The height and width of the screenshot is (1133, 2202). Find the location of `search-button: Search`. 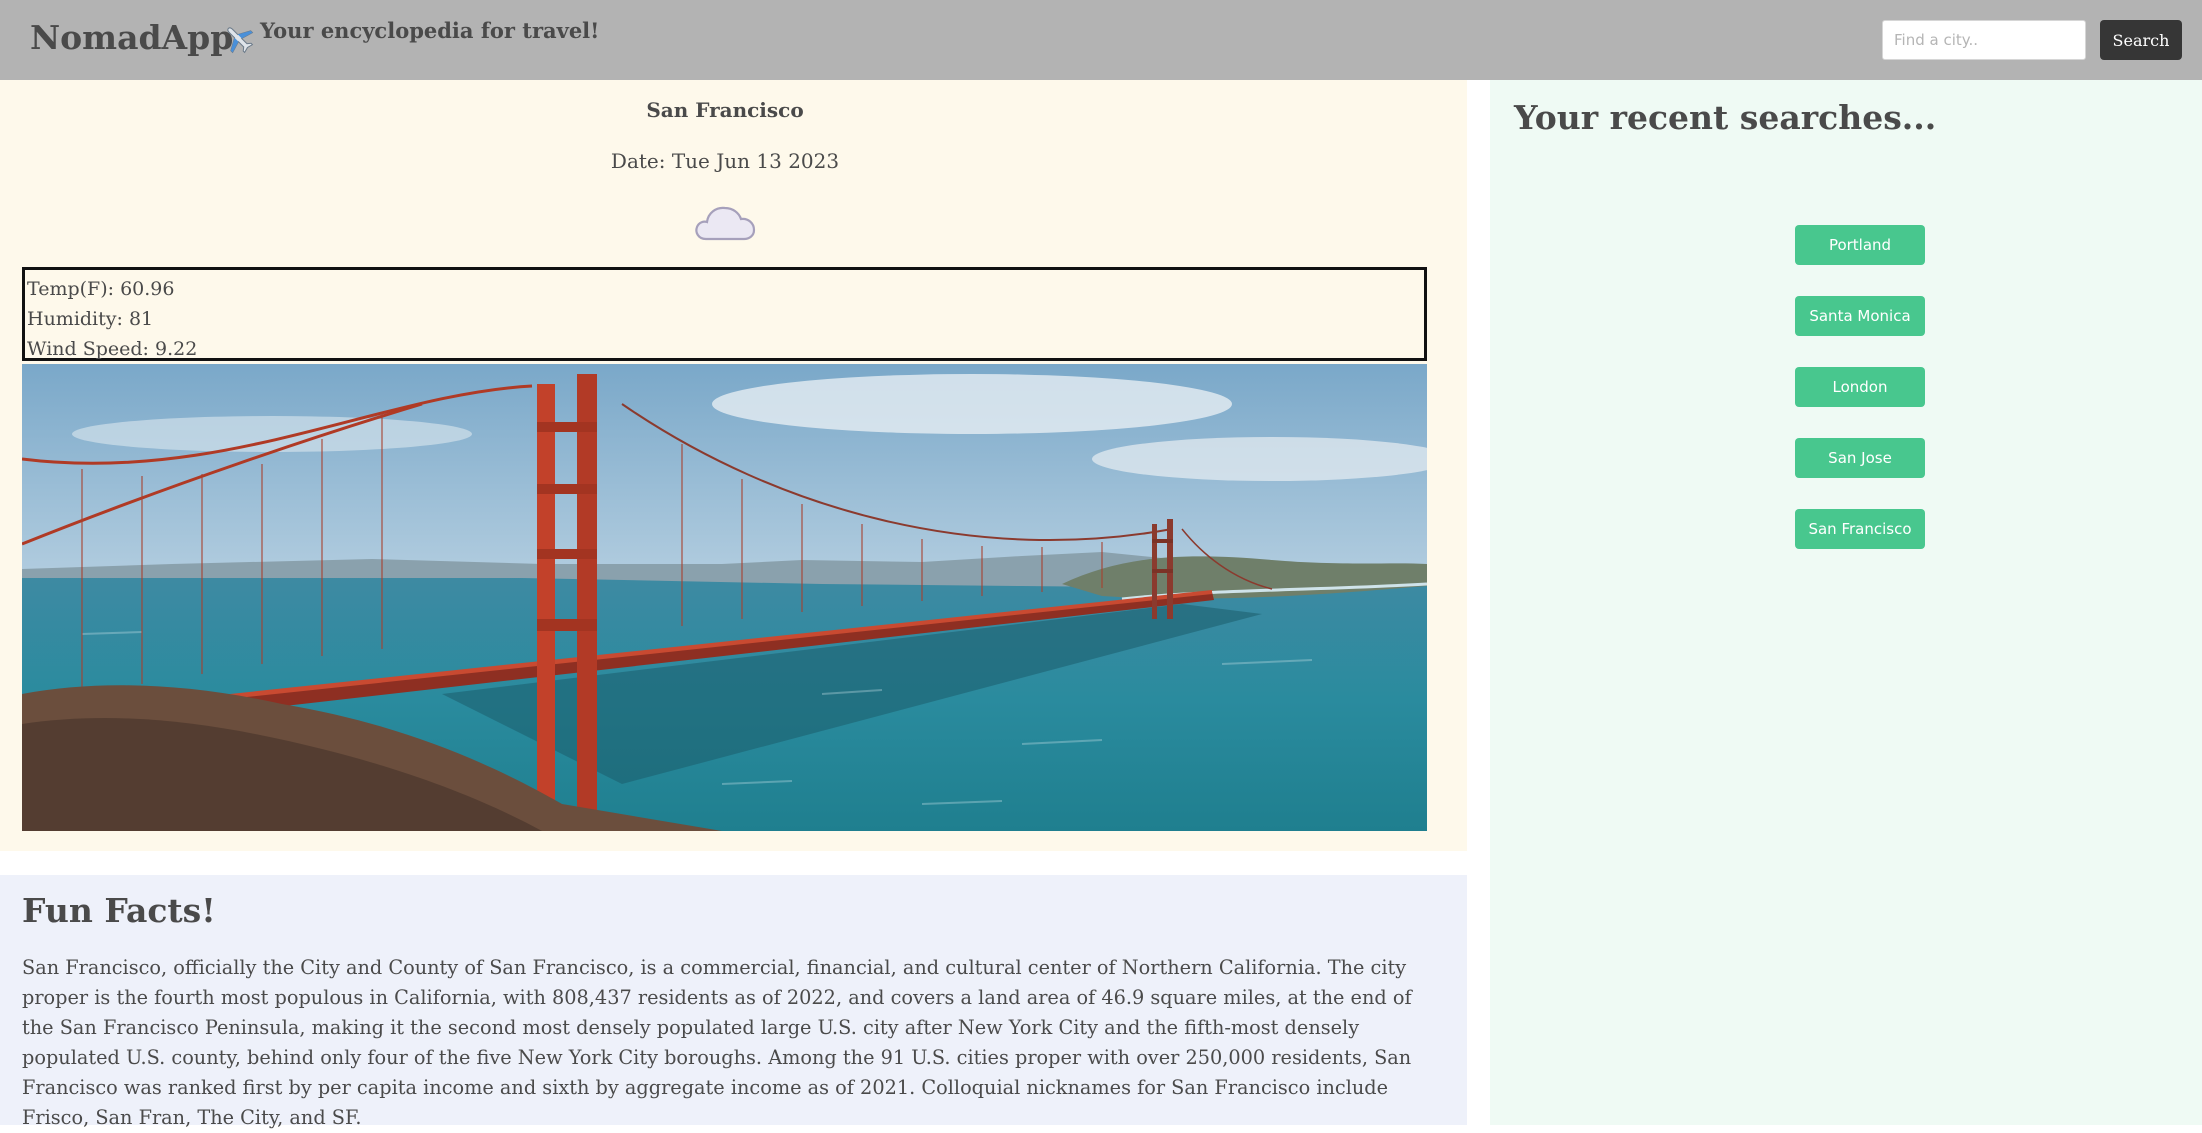

search-button: Search is located at coordinates (2141, 40).